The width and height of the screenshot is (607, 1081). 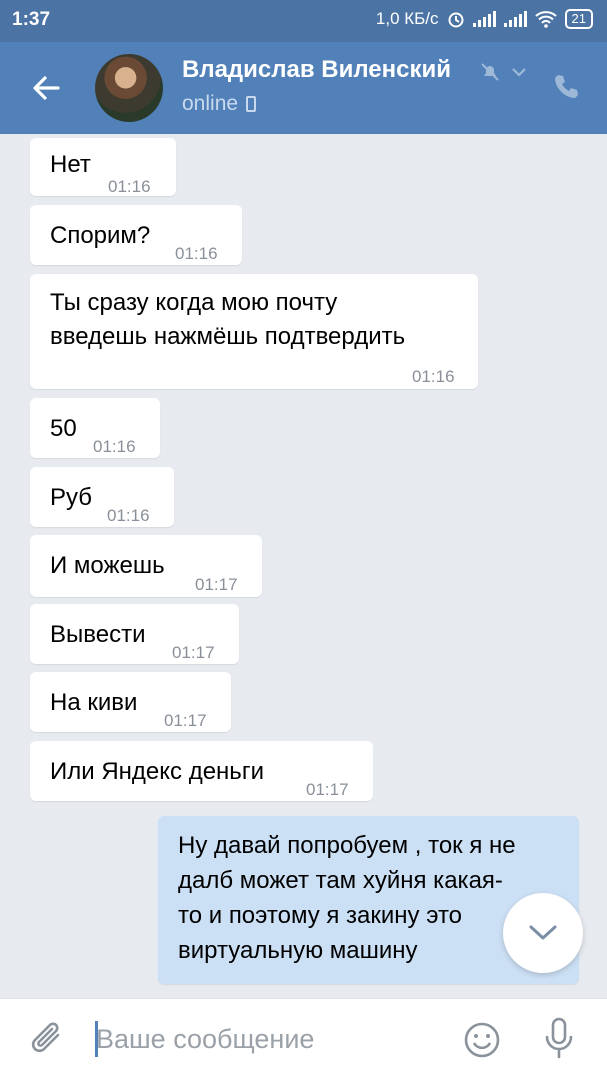 I want to click on smile-icon, so click(x=482, y=1040).